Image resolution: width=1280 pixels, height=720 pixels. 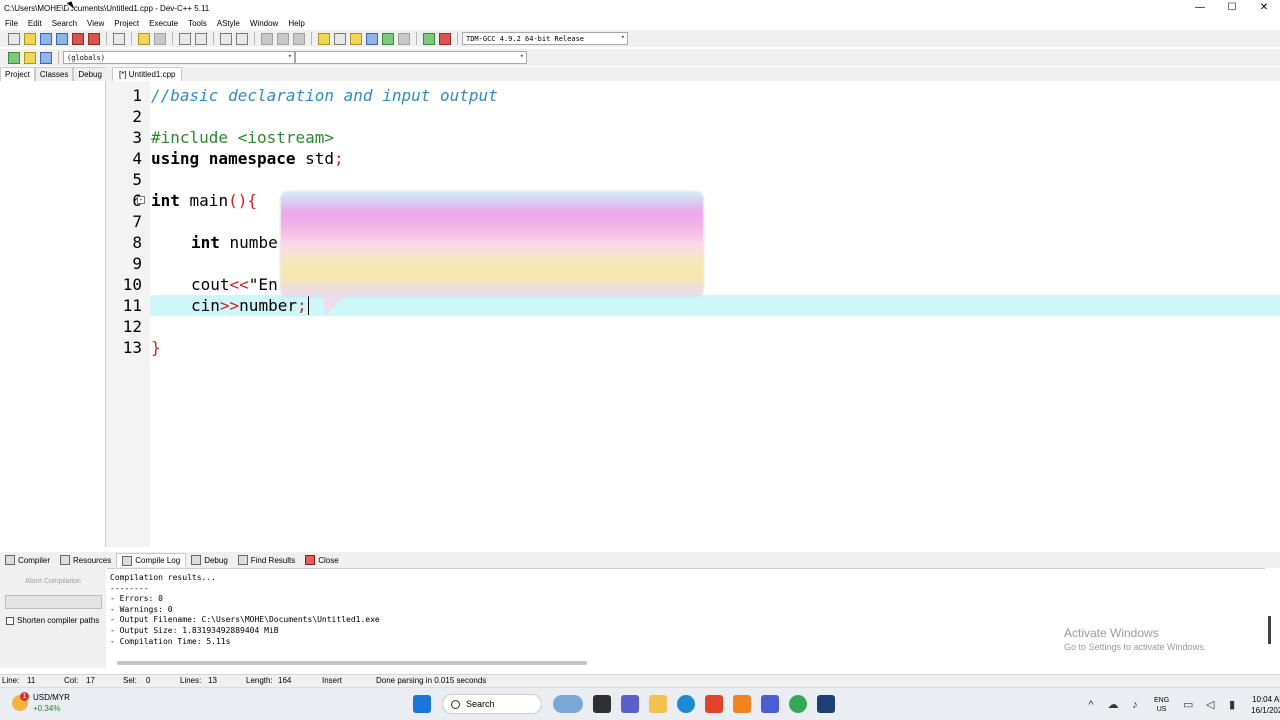 What do you see at coordinates (356, 38) in the screenshot?
I see `compile-run-icon` at bounding box center [356, 38].